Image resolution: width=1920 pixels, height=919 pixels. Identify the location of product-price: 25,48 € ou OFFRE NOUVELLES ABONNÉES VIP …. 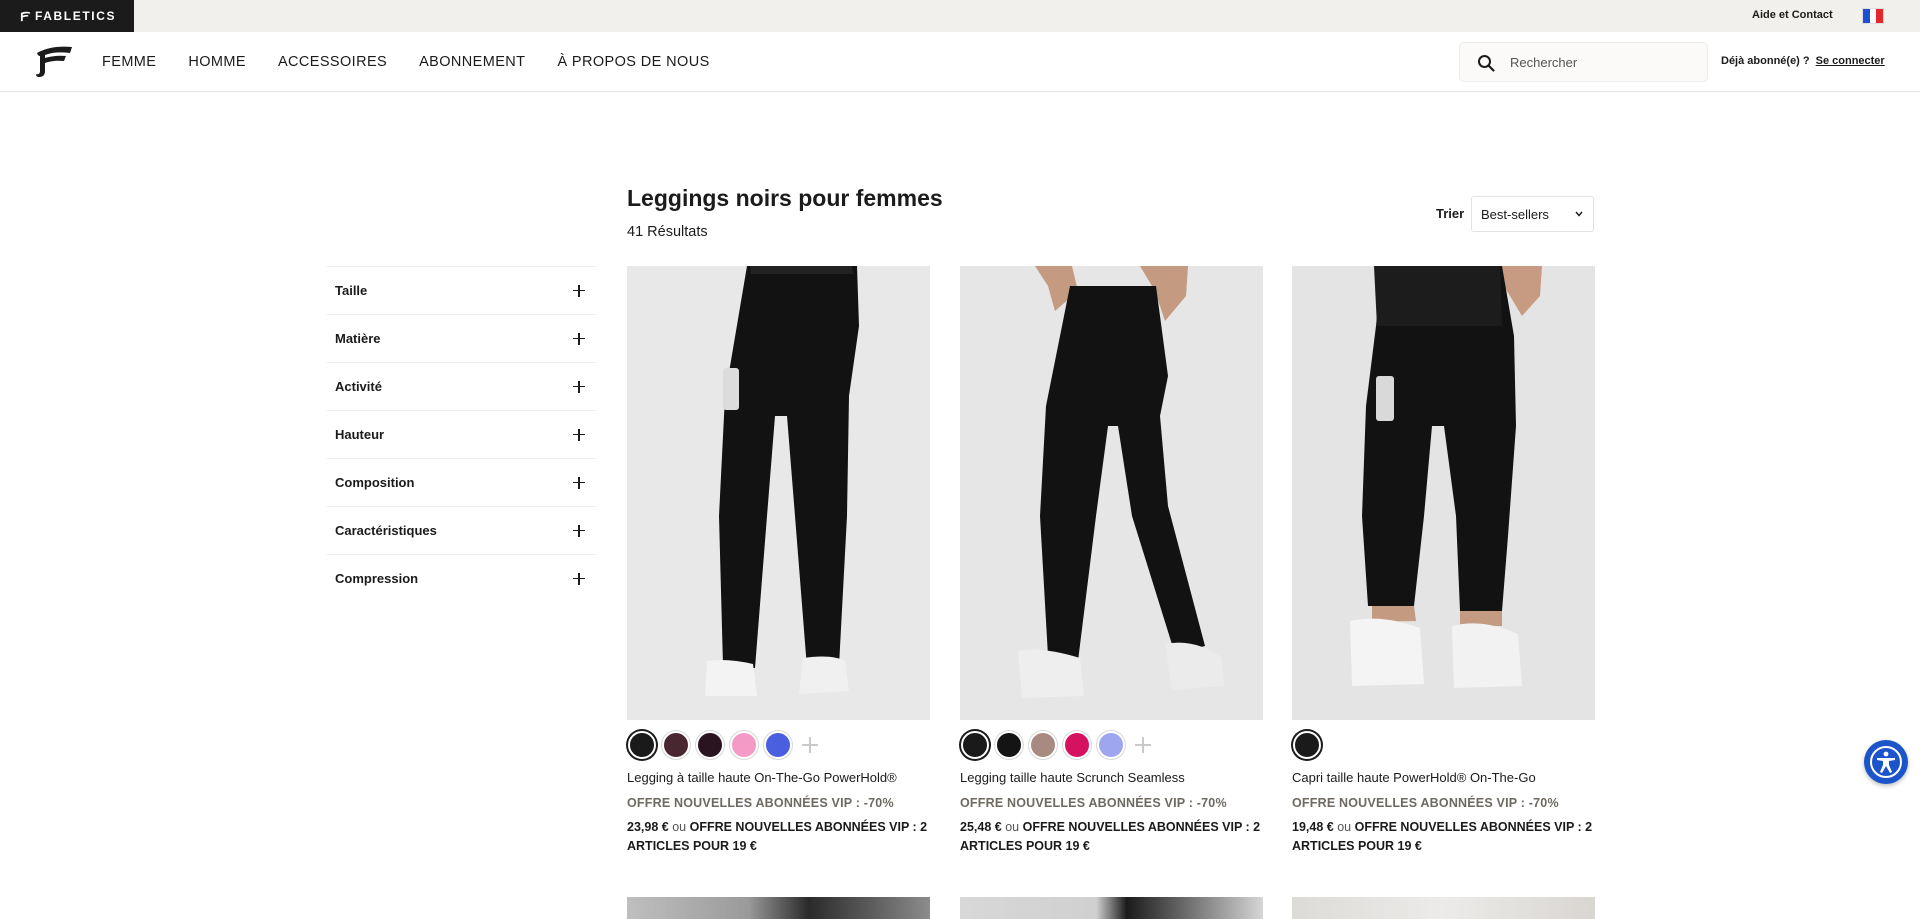
(1111, 837).